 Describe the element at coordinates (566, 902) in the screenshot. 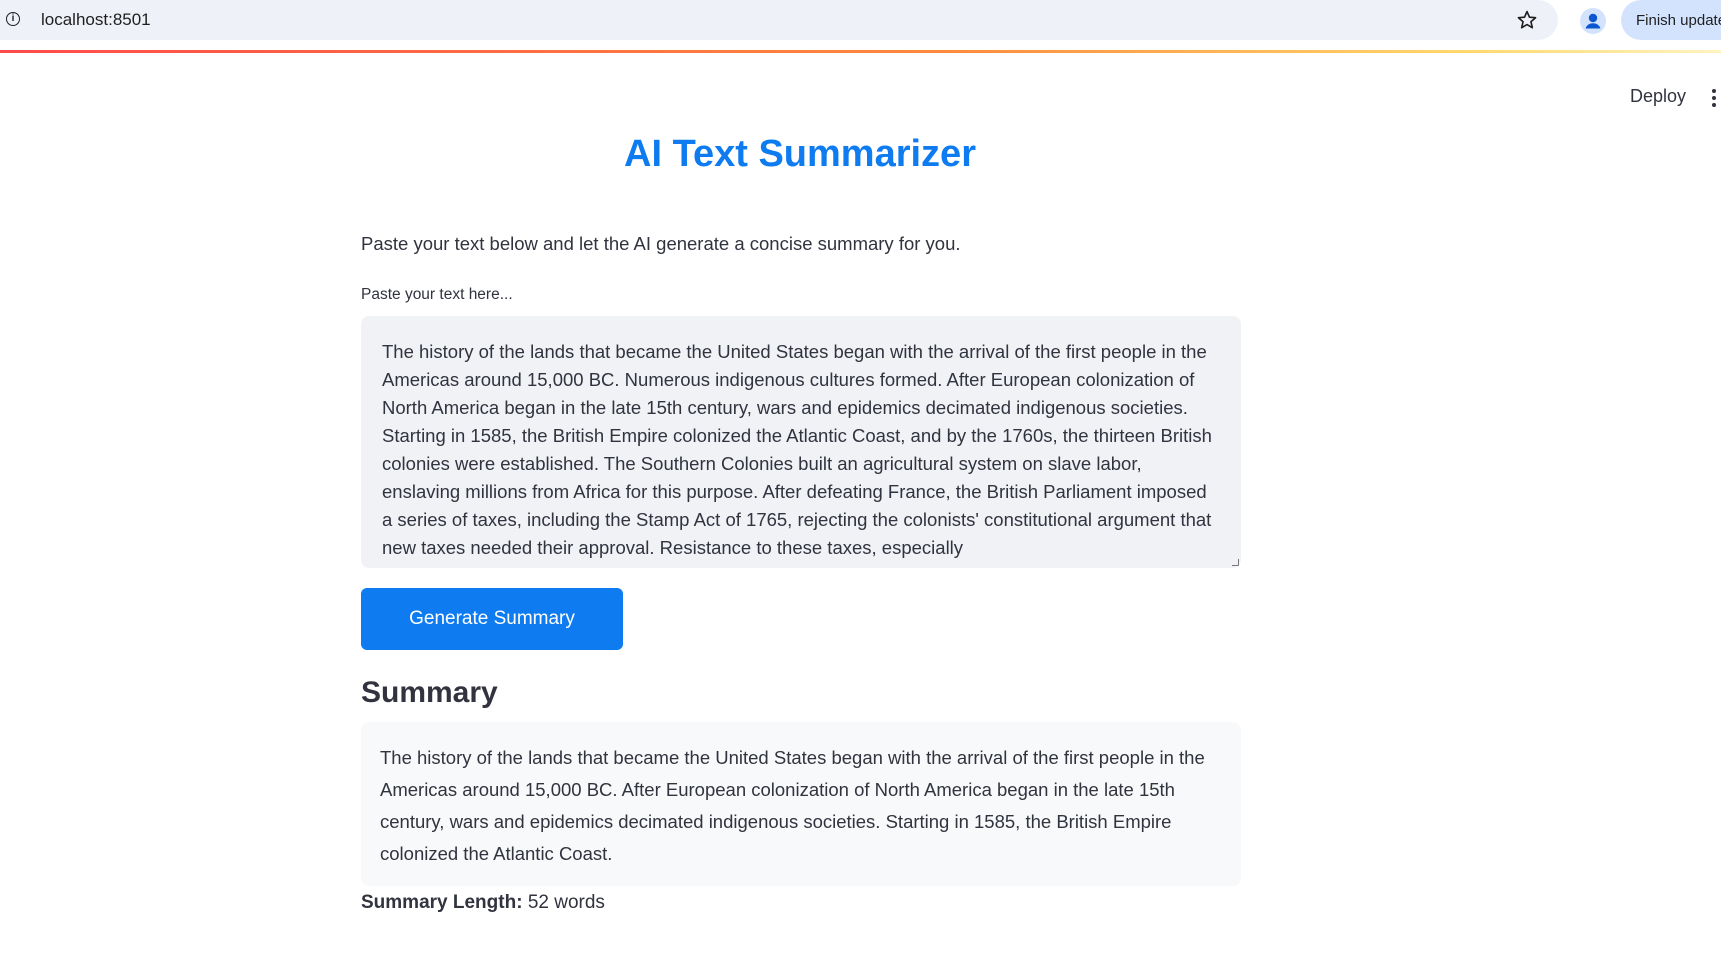

I see `summary-length-value: 52 words` at that location.